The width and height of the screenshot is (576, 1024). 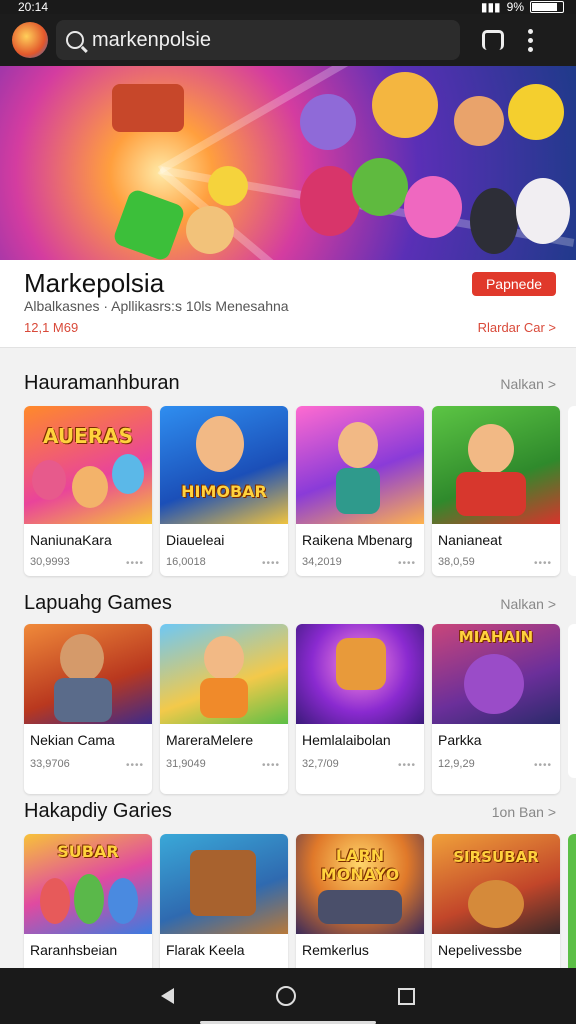 What do you see at coordinates (530, 40) in the screenshot?
I see `more-options-icon` at bounding box center [530, 40].